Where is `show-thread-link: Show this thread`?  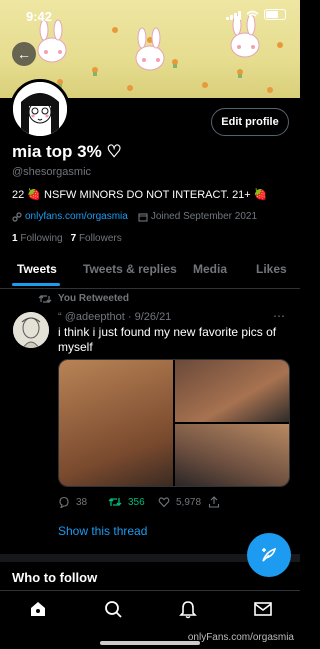
show-thread-link: Show this thread is located at coordinates (102, 531).